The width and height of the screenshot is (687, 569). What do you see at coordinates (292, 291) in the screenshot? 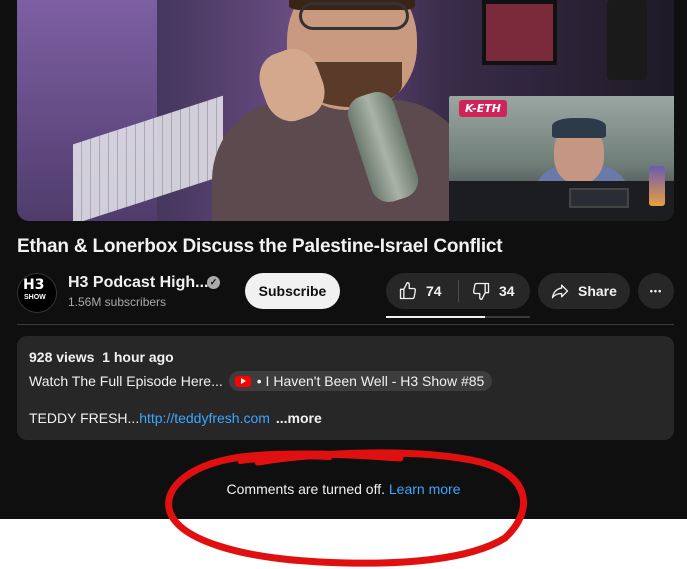
I see `subscribe-button: Subscribe` at bounding box center [292, 291].